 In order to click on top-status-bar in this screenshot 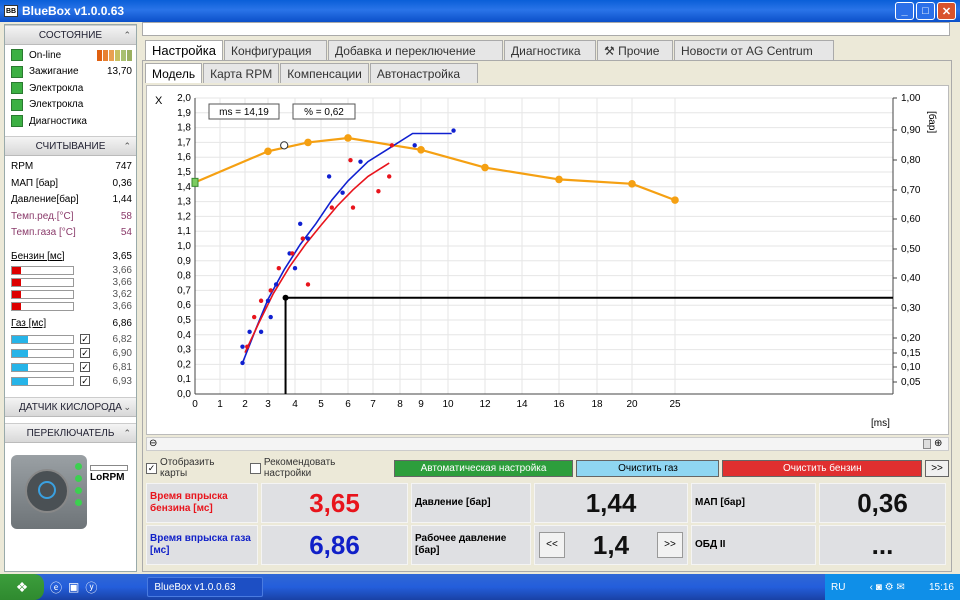, I will do `click(546, 29)`.